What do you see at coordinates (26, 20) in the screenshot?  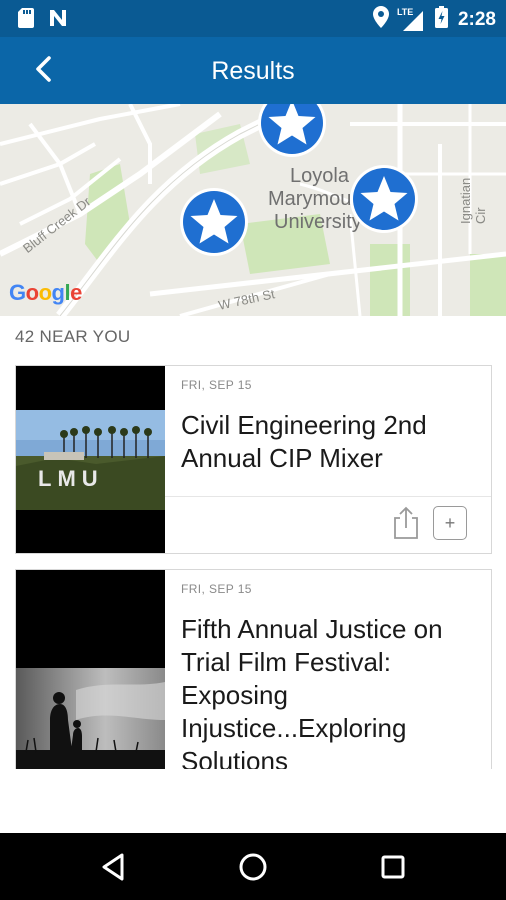 I see `sd-card-icon` at bounding box center [26, 20].